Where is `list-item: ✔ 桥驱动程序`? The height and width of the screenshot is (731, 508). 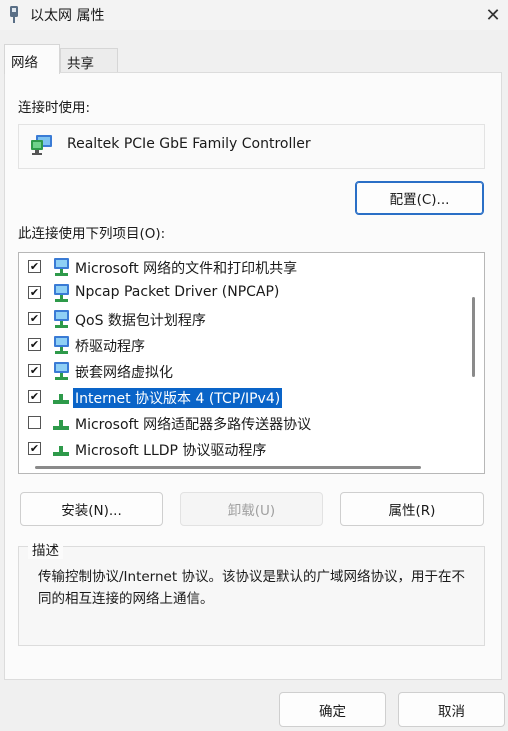
list-item: ✔ 桥驱动程序 is located at coordinates (244, 345).